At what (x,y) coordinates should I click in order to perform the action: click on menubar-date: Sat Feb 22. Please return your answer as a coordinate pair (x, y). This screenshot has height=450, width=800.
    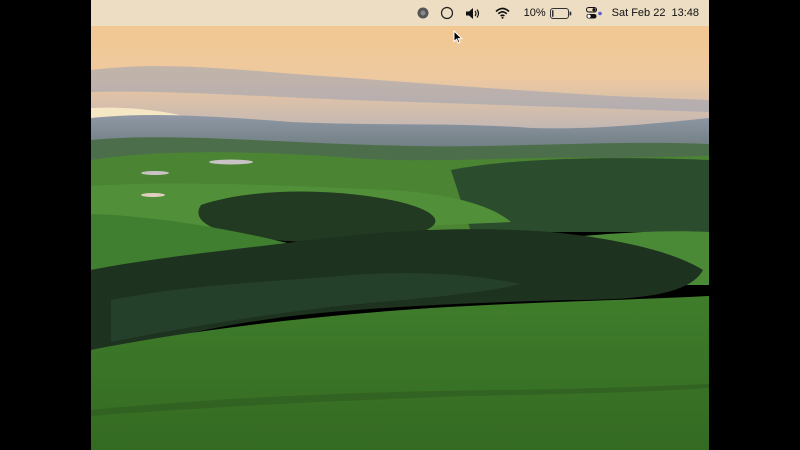
    Looking at the image, I should click on (638, 13).